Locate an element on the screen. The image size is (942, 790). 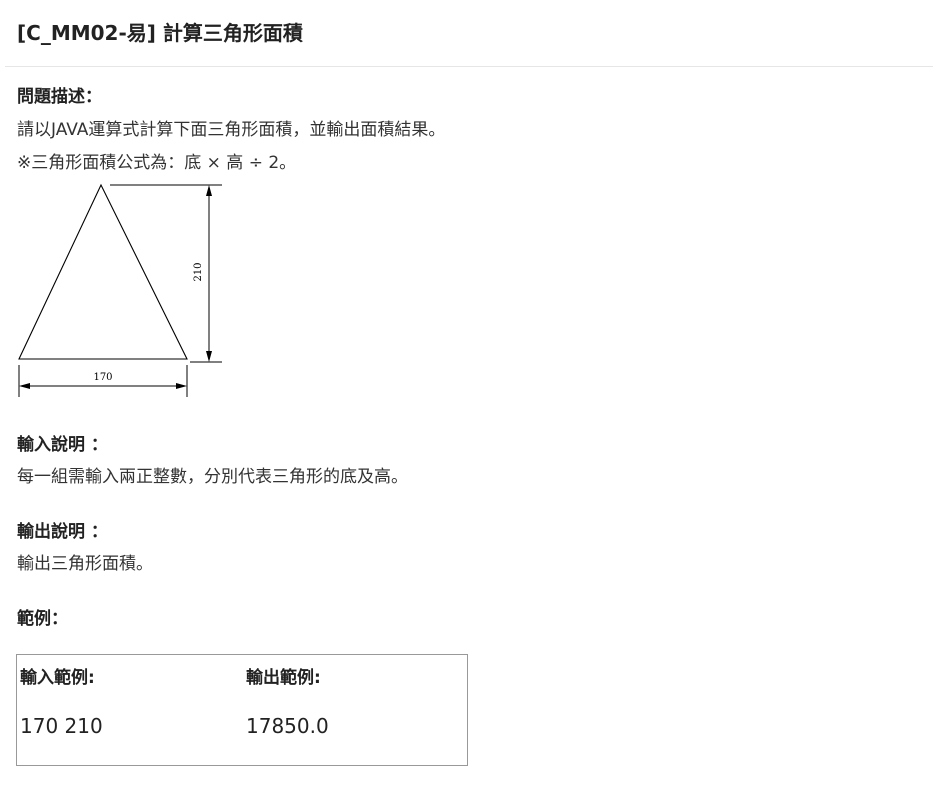
height-arrow-bottom is located at coordinates (209, 356).